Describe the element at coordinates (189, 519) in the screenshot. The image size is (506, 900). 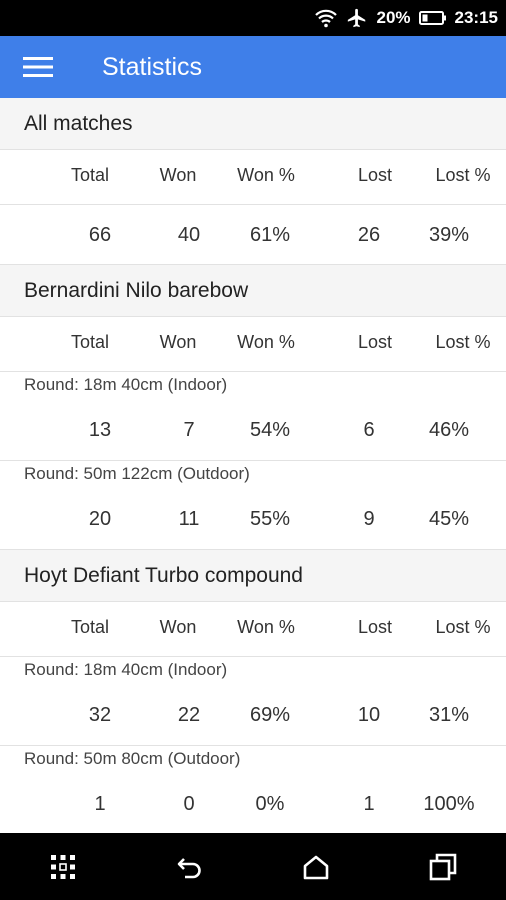
I see `value-won: 11` at that location.